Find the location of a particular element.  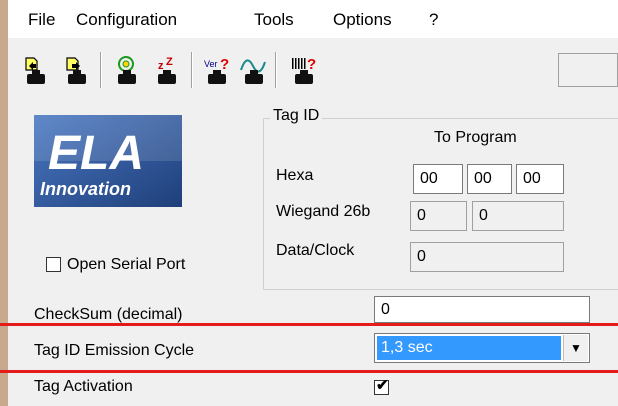

menu-configuration: Configuration is located at coordinates (126, 20).